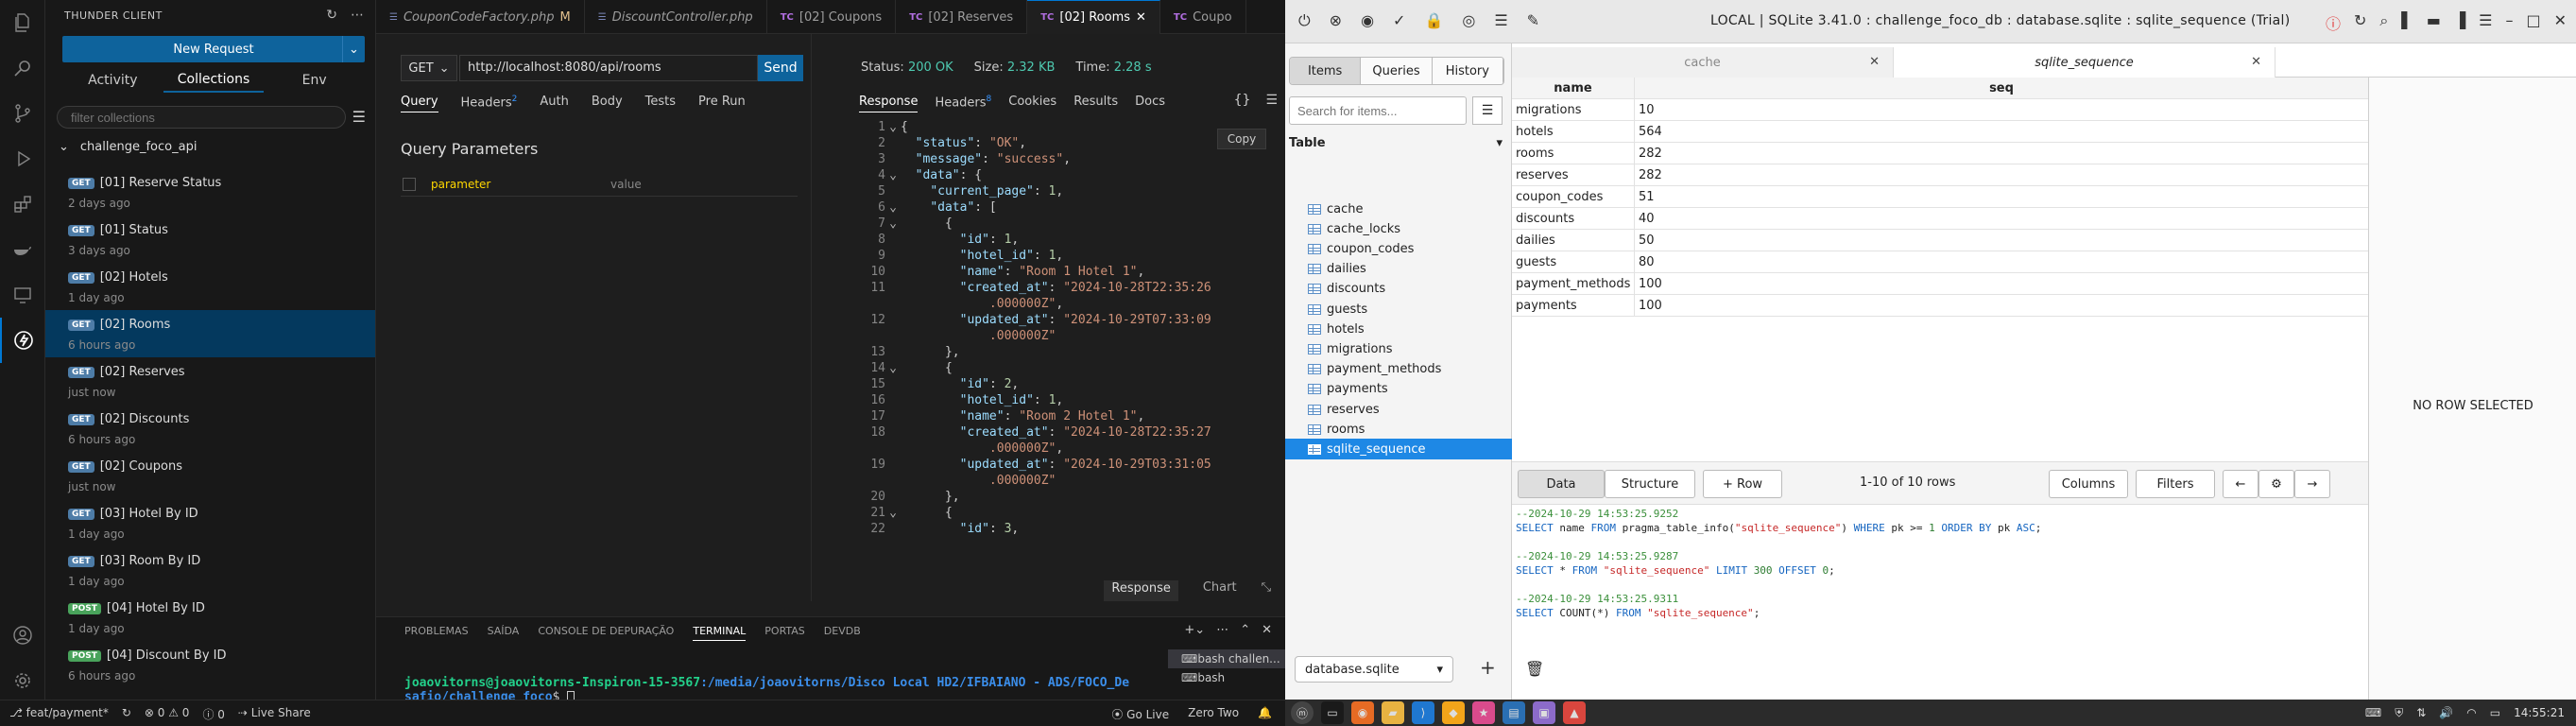 The width and height of the screenshot is (2576, 726). What do you see at coordinates (22, 635) in the screenshot?
I see `account-icon` at bounding box center [22, 635].